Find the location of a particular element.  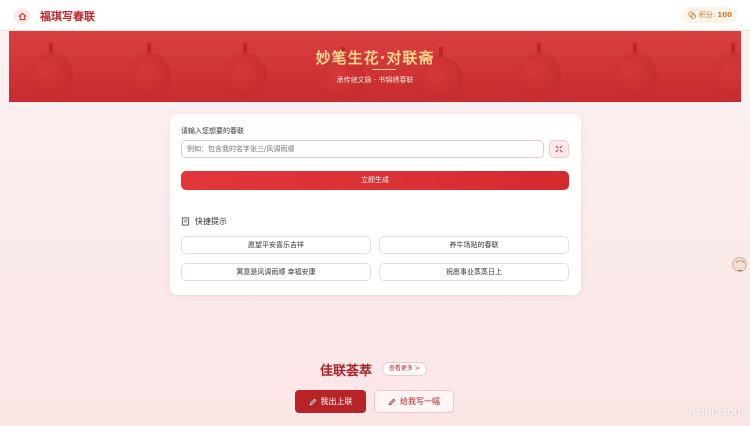

post-first-line-button: 我出上联 is located at coordinates (330, 401).